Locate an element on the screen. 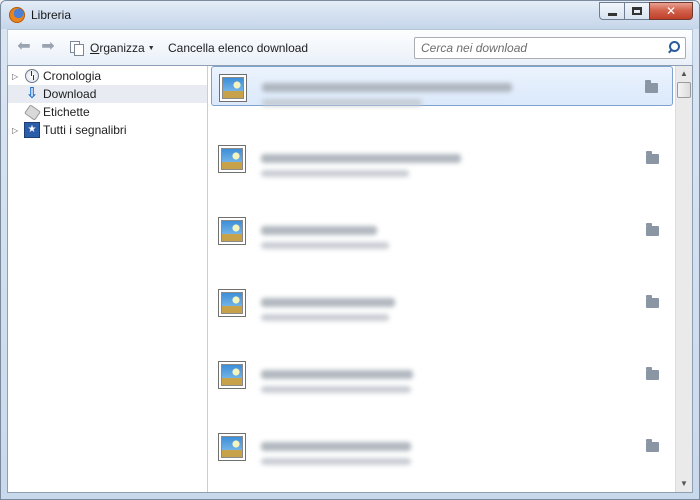 This screenshot has height=500, width=700. scroll-down-button: ▼ is located at coordinates (684, 484).